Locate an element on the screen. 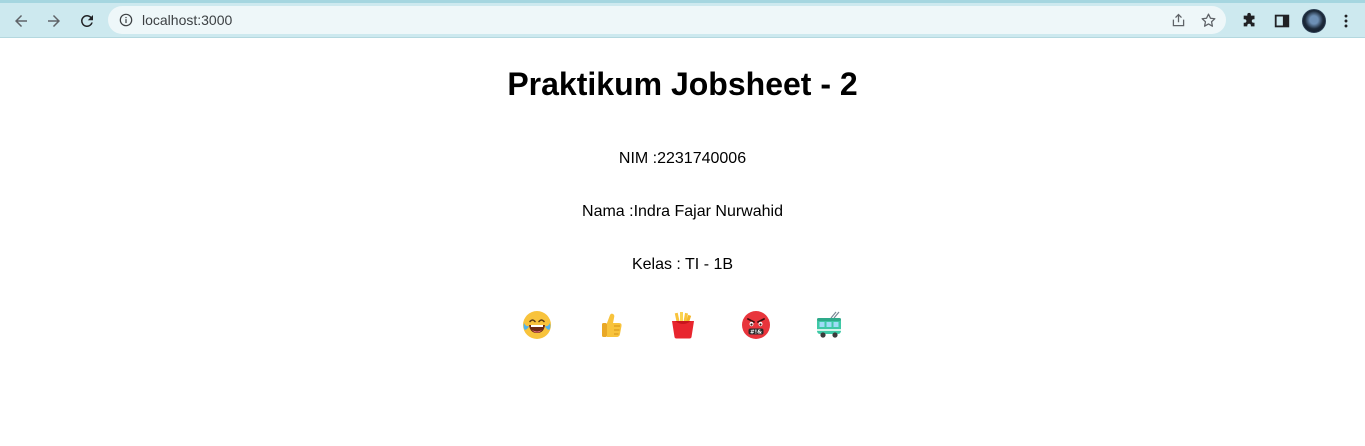  arrow-right-icon is located at coordinates (54, 21).